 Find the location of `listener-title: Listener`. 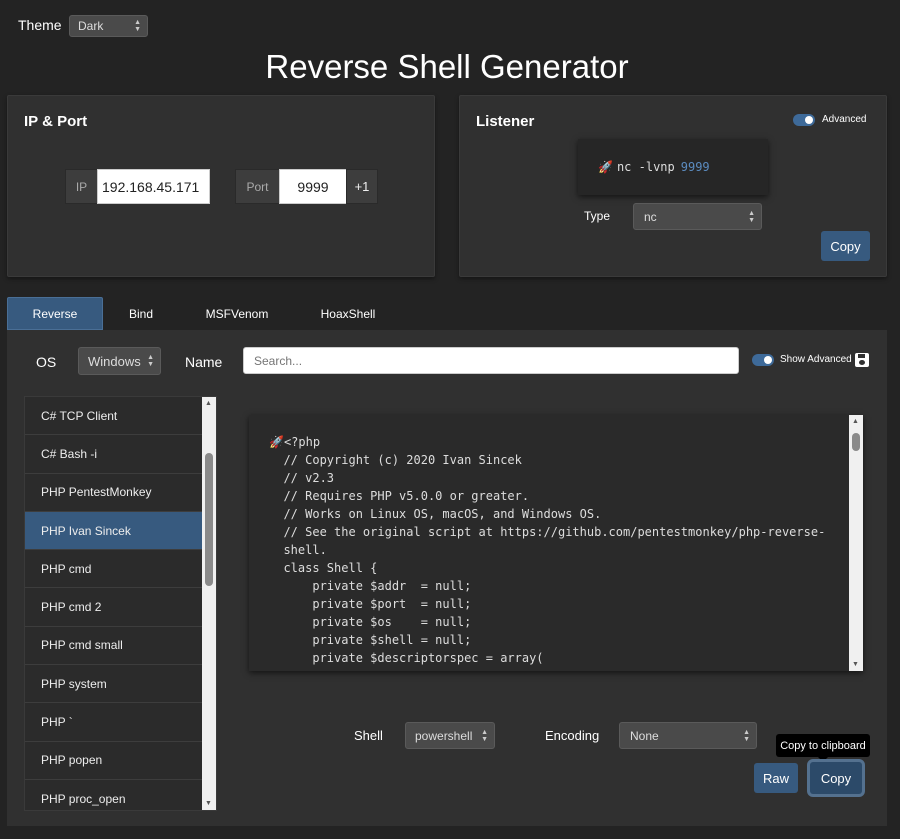

listener-title: Listener is located at coordinates (505, 121).